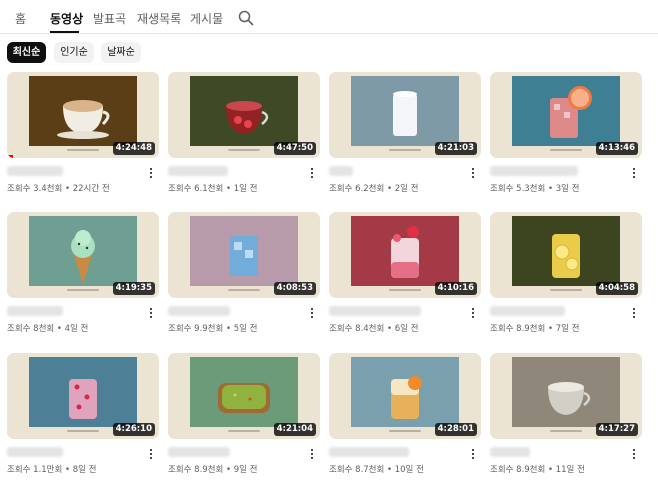  Describe the element at coordinates (246, 18) in the screenshot. I see `search-icon` at that location.